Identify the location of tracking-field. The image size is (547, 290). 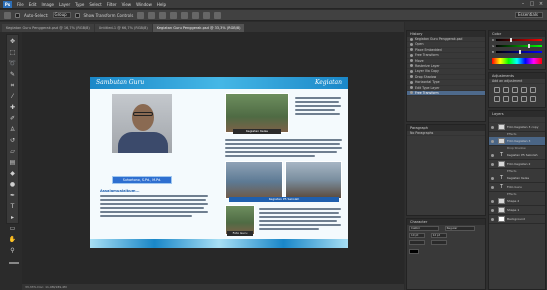
(438, 242).